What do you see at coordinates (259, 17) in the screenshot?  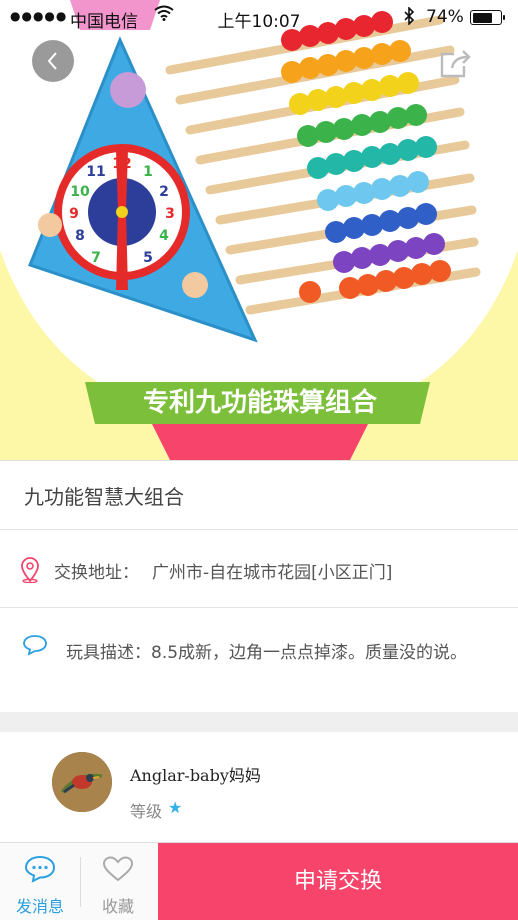 I see `status-bar: ●●●●● 中国电信 上午10:07 74%` at bounding box center [259, 17].